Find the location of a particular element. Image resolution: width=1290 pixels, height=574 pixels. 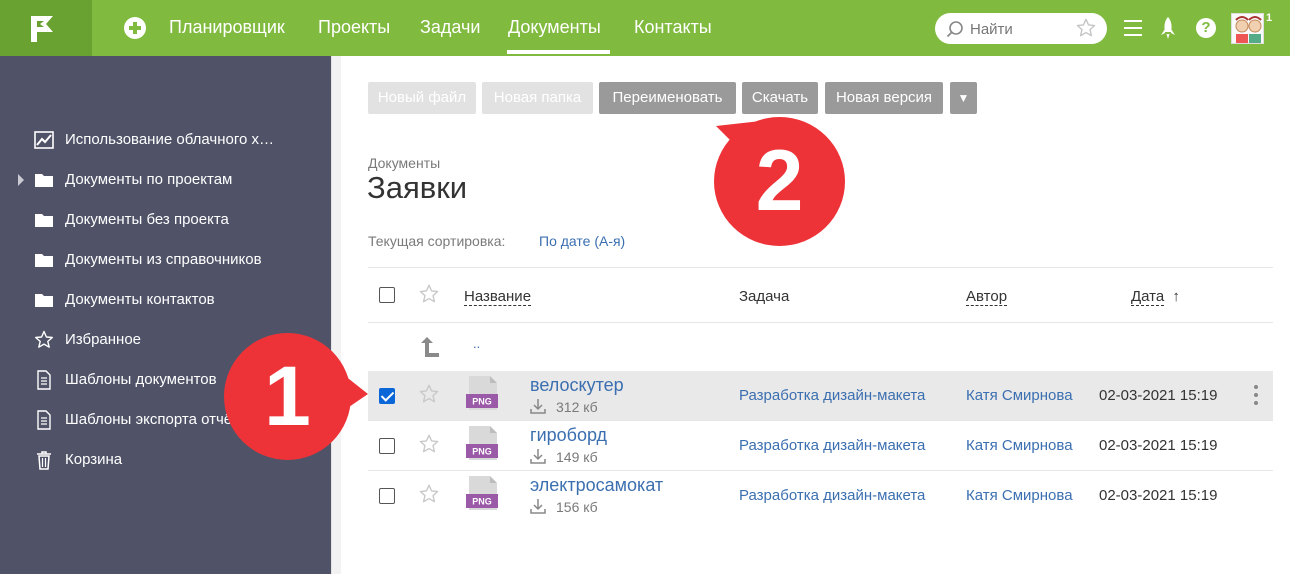

column-name-label: Название is located at coordinates (498, 297).